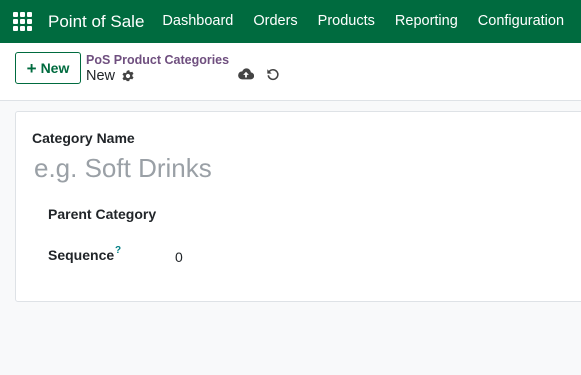 The width and height of the screenshot is (581, 375). What do you see at coordinates (31, 68) in the screenshot?
I see `plus-icon: +` at bounding box center [31, 68].